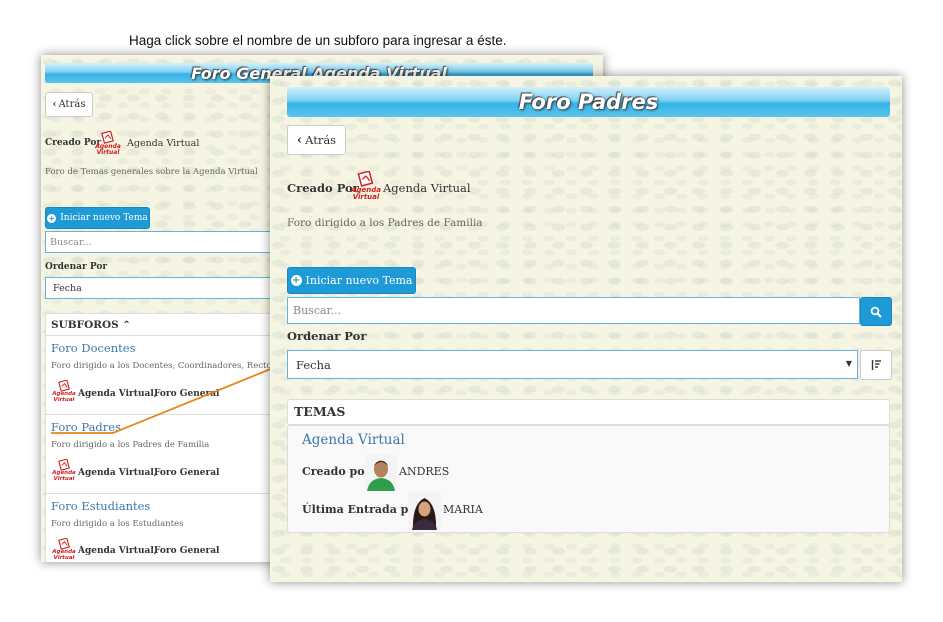 The height and width of the screenshot is (622, 943). What do you see at coordinates (299, 140) in the screenshot?
I see `chevron-left-icon: ‹` at bounding box center [299, 140].